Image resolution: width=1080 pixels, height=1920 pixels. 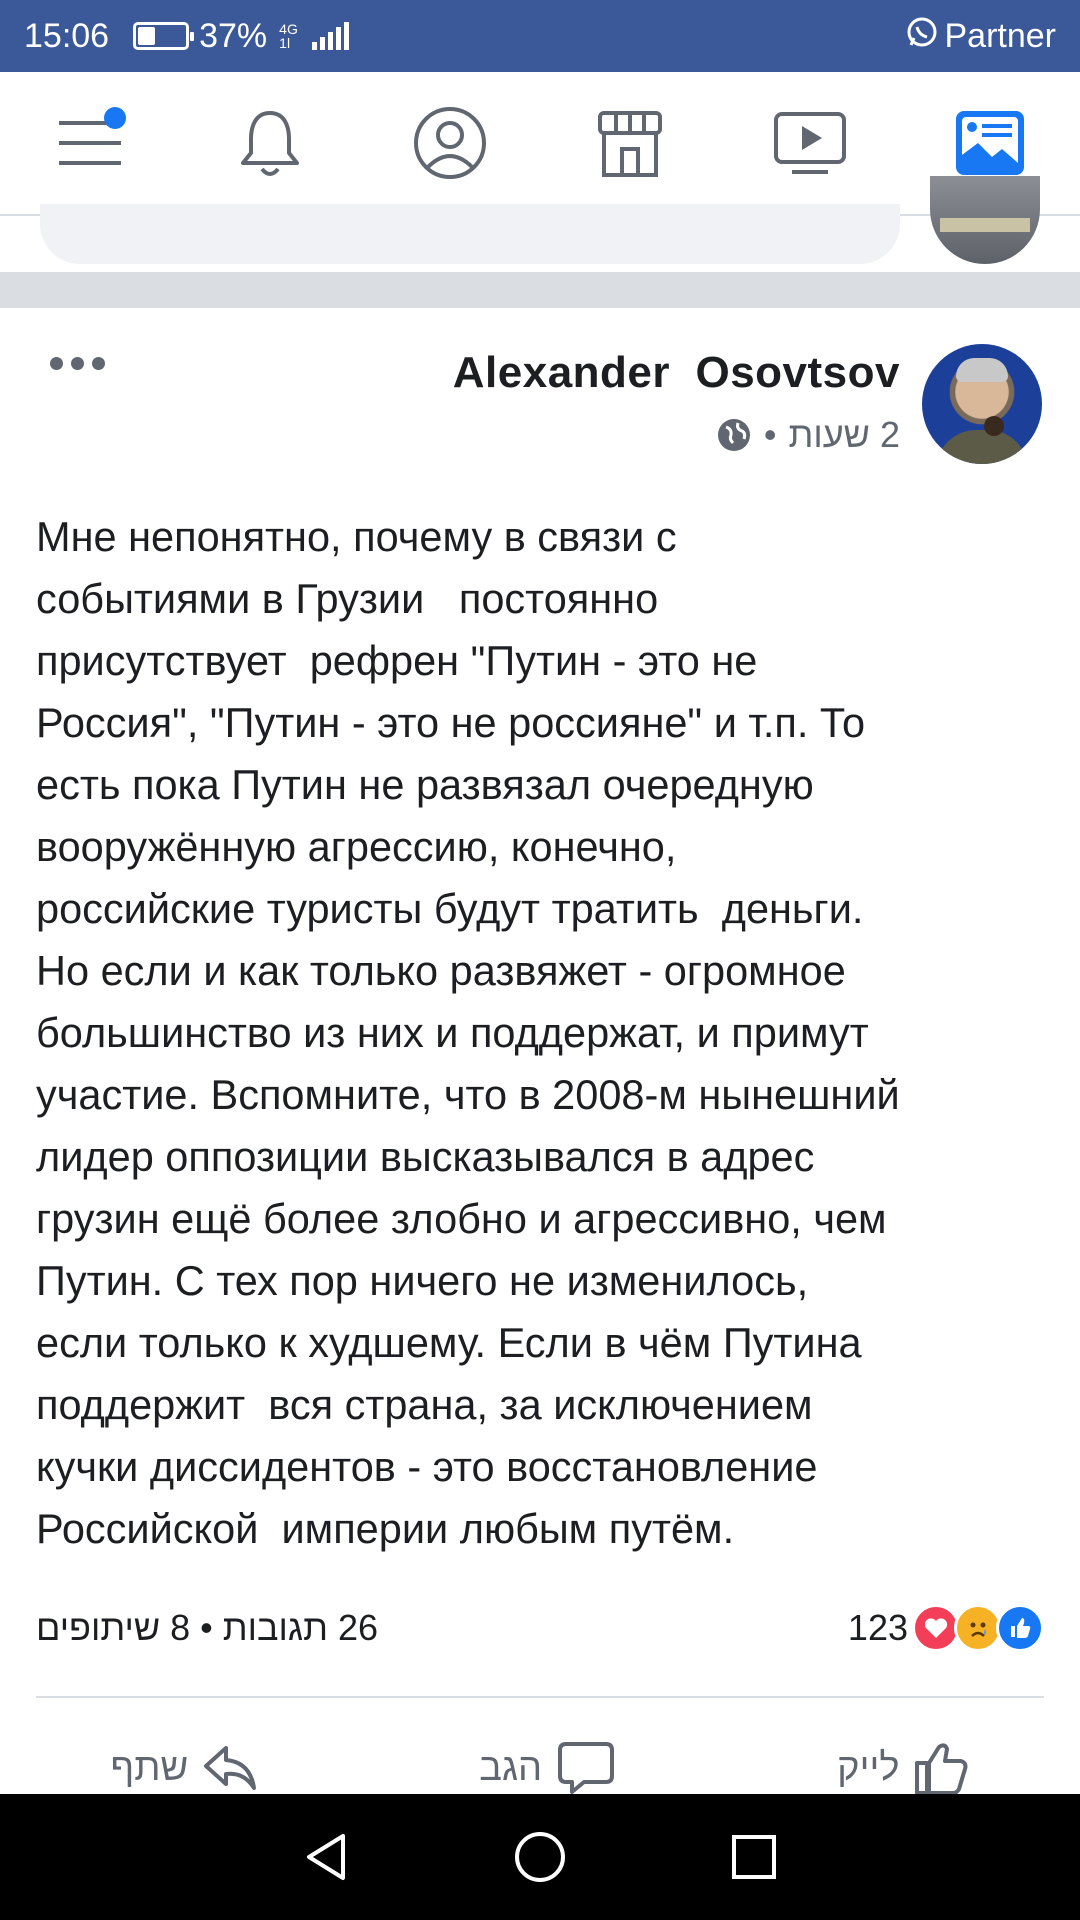 I want to click on previous-post-avatar, so click(x=985, y=220).